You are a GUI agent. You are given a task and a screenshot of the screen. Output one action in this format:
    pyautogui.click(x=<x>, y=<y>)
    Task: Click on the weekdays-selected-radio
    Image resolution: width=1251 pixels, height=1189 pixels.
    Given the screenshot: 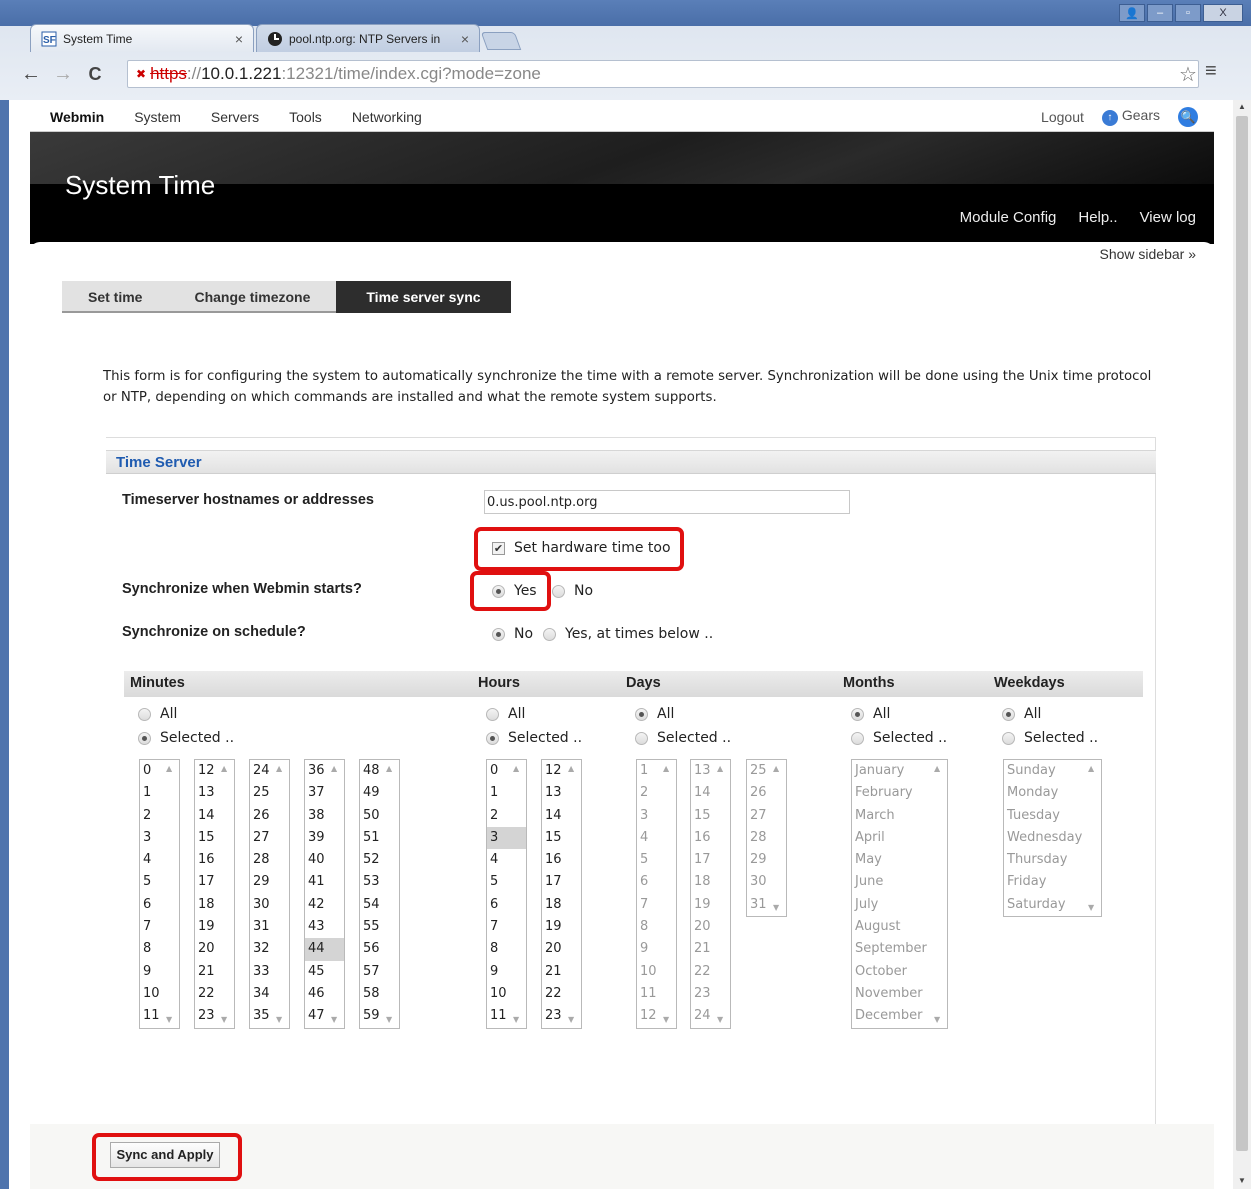 What is the action you would take?
    pyautogui.click(x=1008, y=738)
    